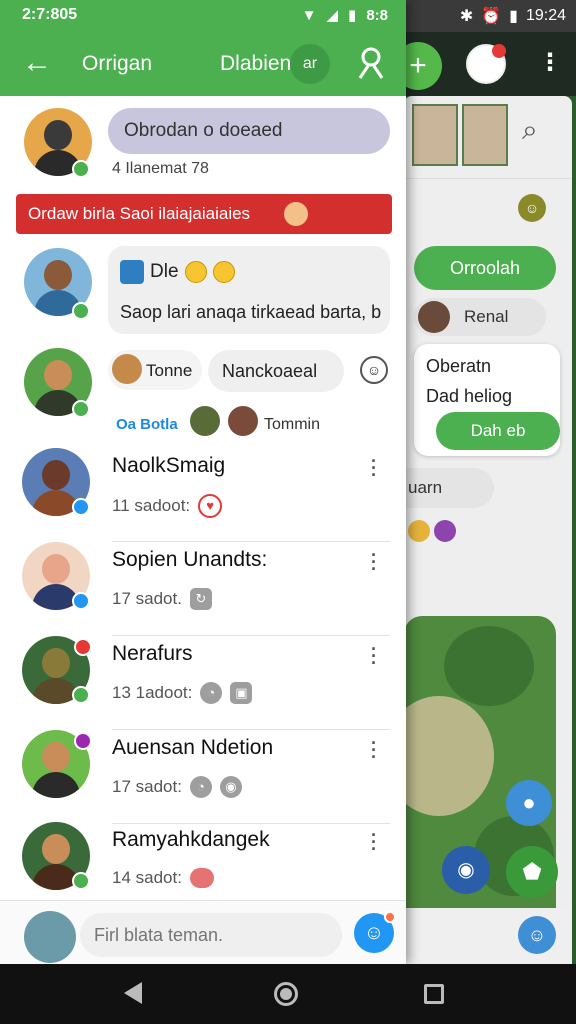 The image size is (576, 1024). What do you see at coordinates (190, 559) in the screenshot?
I see `chat-name: Sopien Unandts:` at bounding box center [190, 559].